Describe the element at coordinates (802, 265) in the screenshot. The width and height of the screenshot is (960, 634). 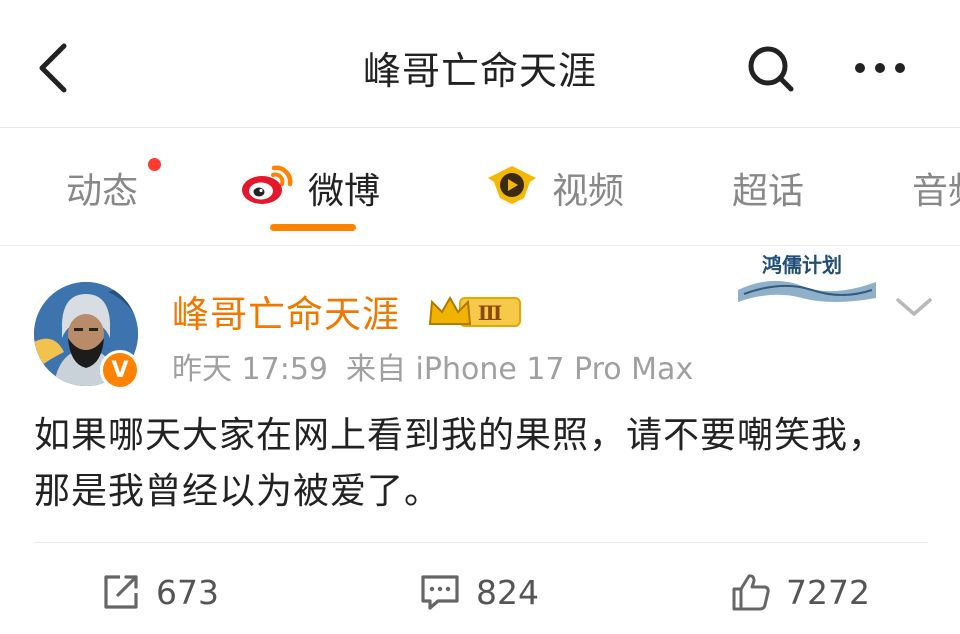
I see `campaign-text: 鸿儒计划` at that location.